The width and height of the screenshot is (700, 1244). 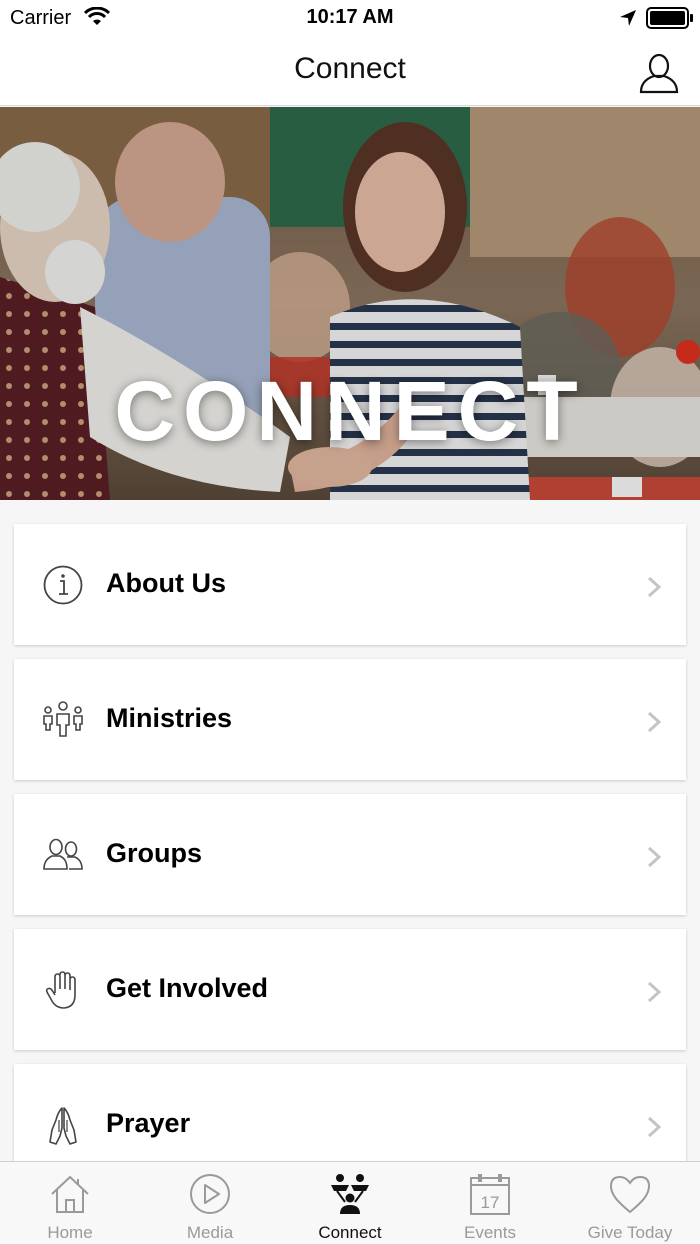 I want to click on menu-item-label: About Us, so click(x=166, y=583).